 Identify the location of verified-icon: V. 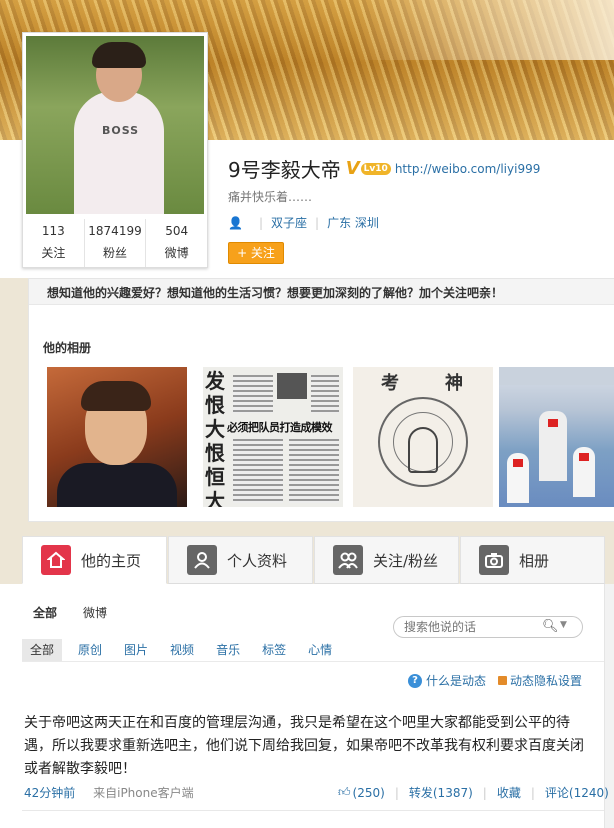
(353, 168).